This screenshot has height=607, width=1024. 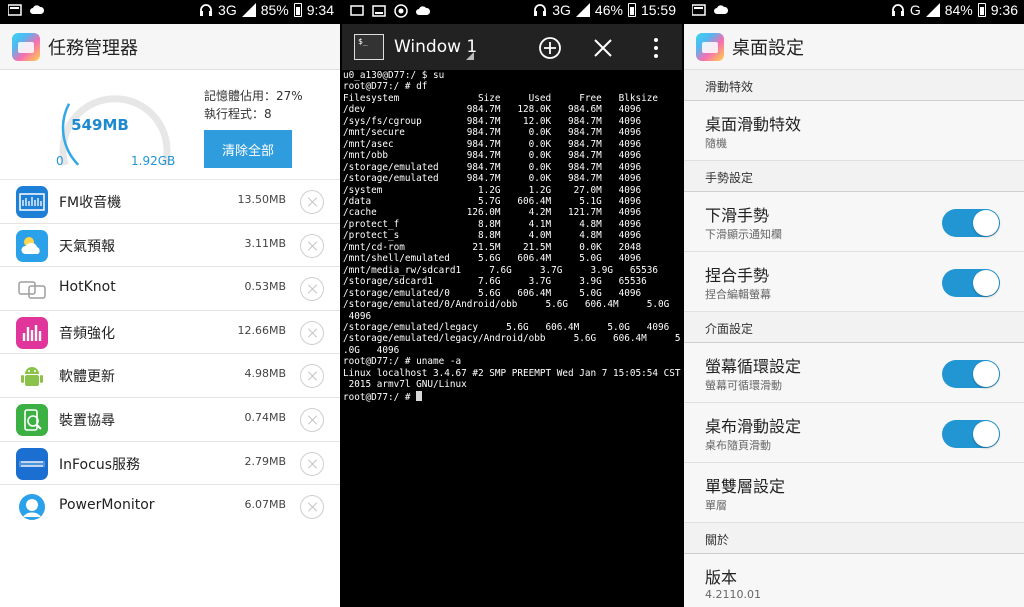 What do you see at coordinates (60, 161) in the screenshot?
I see `gauge-min-label: 0` at bounding box center [60, 161].